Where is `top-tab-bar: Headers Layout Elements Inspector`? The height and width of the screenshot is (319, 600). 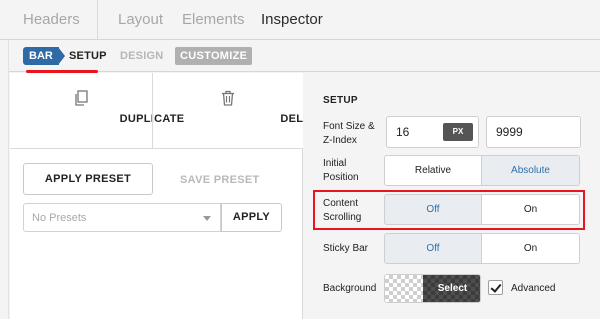
top-tab-bar: Headers Layout Elements Inspector is located at coordinates (300, 20).